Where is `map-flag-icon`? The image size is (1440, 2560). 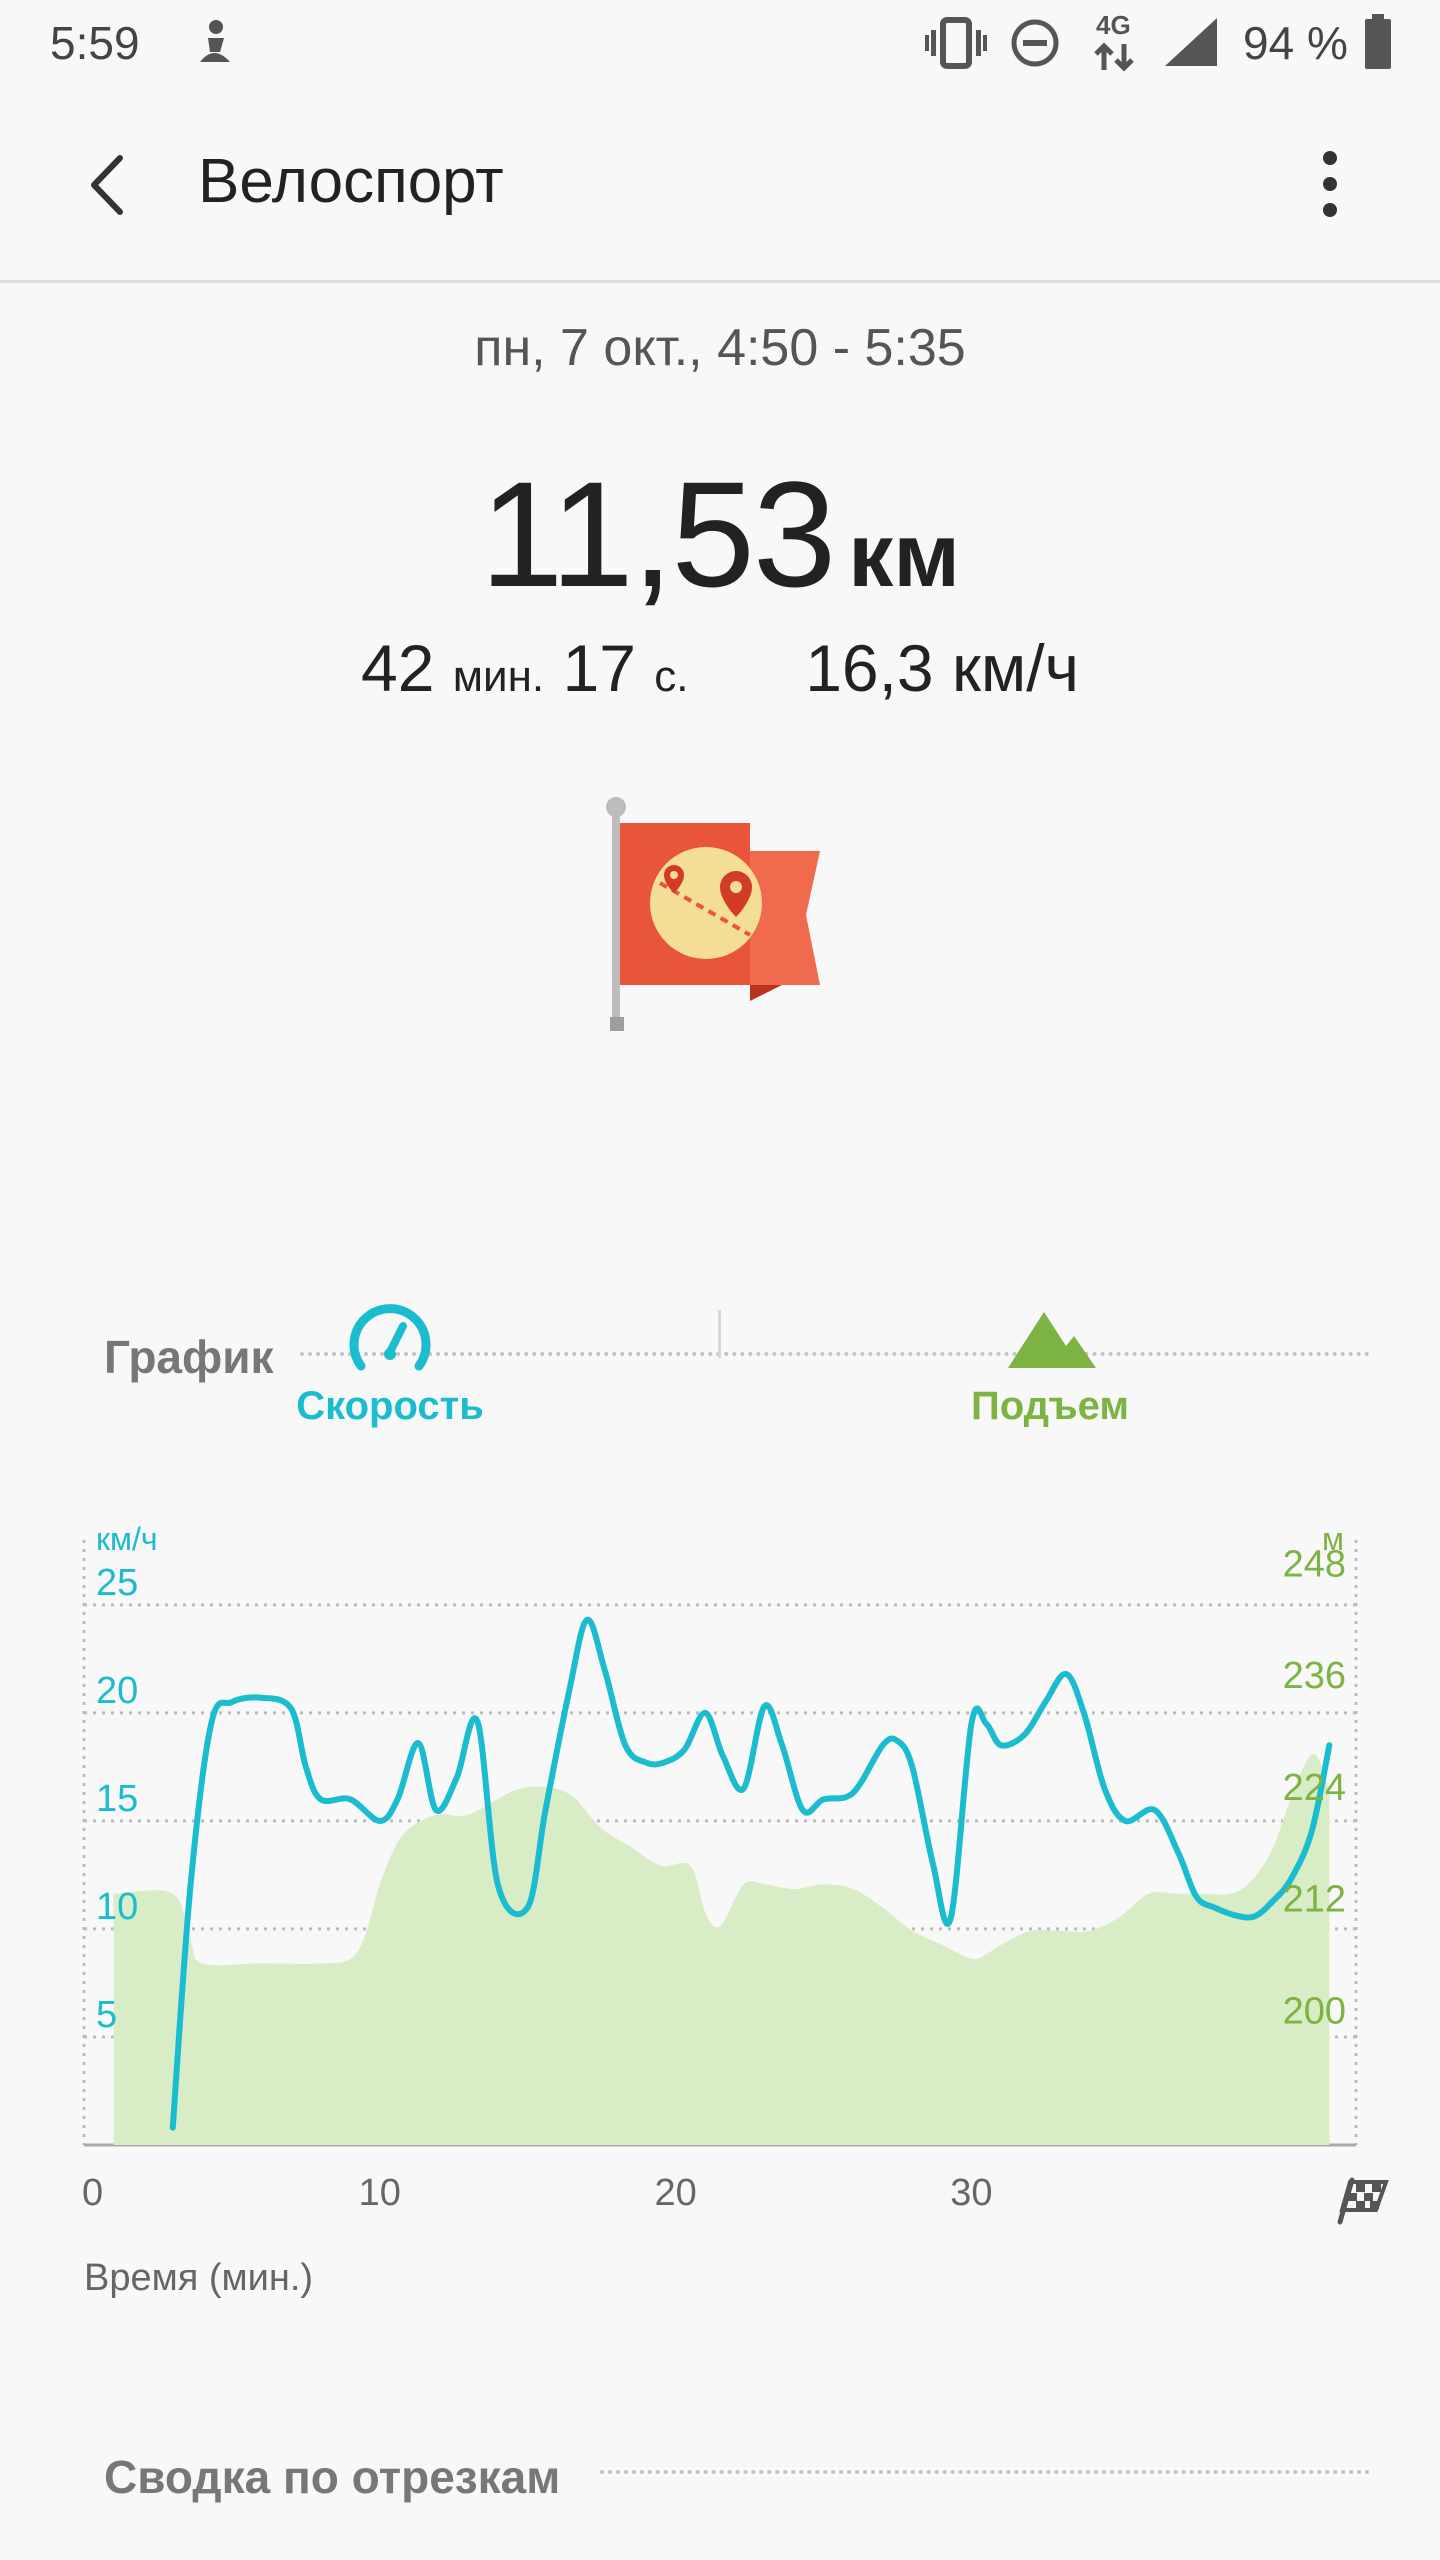 map-flag-icon is located at coordinates (713, 914).